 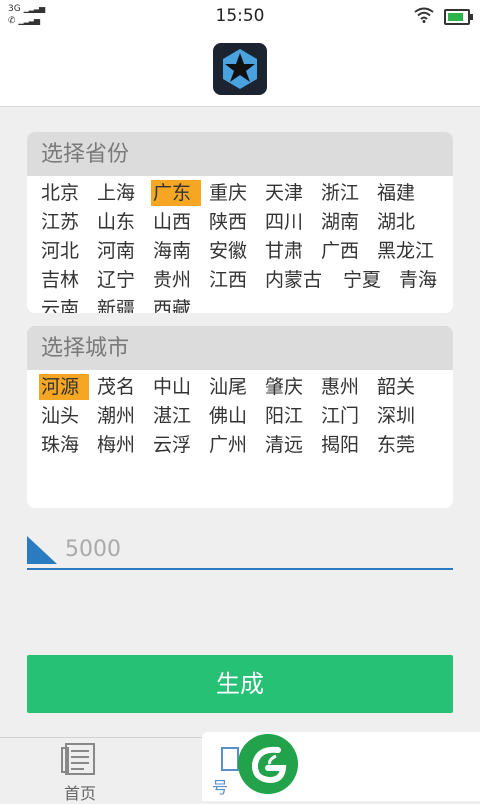 What do you see at coordinates (400, 222) in the screenshot?
I see `province-item: 湖北` at bounding box center [400, 222].